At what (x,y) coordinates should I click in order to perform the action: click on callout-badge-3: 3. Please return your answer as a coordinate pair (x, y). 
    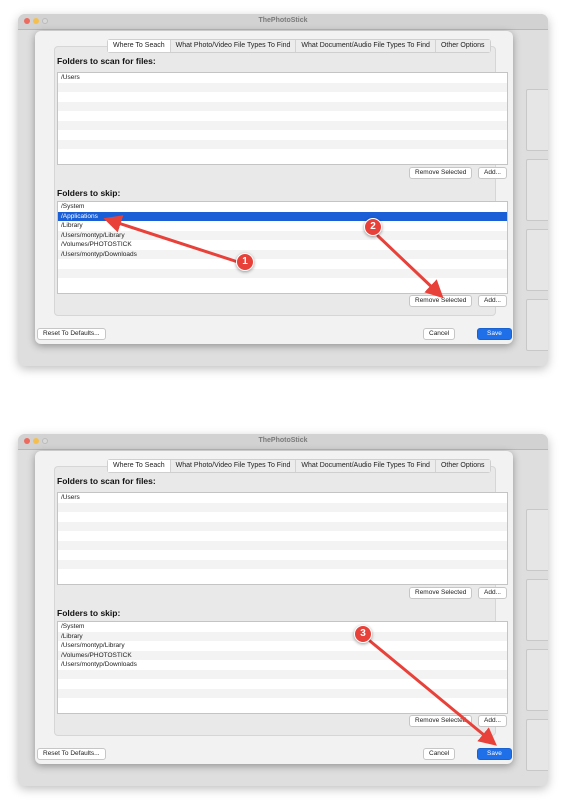
    Looking at the image, I should click on (363, 634).